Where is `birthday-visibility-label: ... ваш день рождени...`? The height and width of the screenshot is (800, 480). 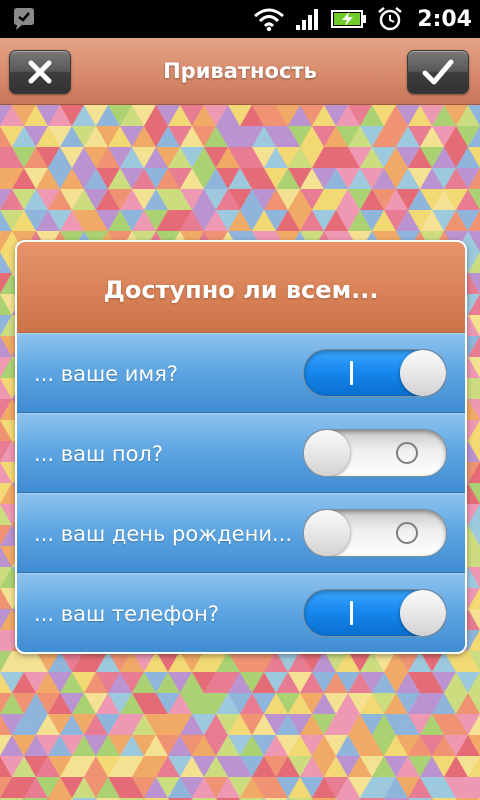
birthday-visibility-label: ... ваш день рождени... is located at coordinates (163, 534).